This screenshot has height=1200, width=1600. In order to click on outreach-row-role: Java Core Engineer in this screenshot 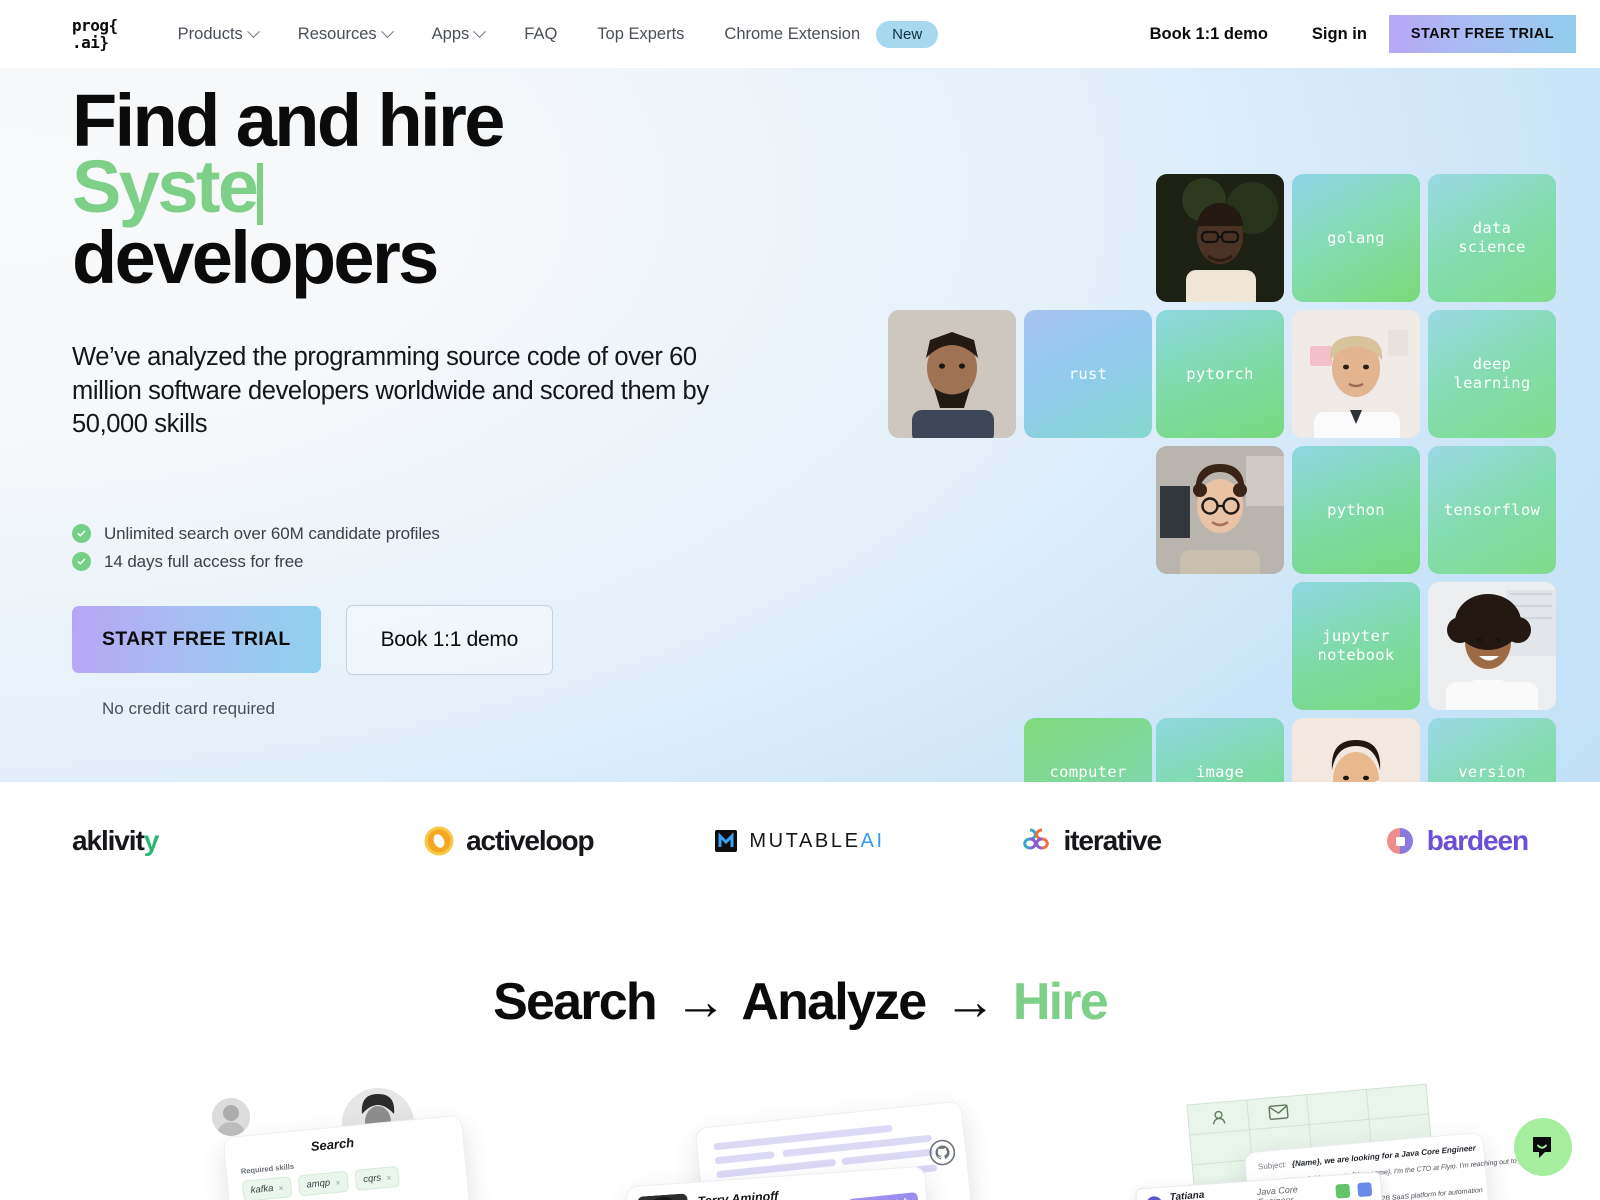, I will do `click(1277, 1192)`.